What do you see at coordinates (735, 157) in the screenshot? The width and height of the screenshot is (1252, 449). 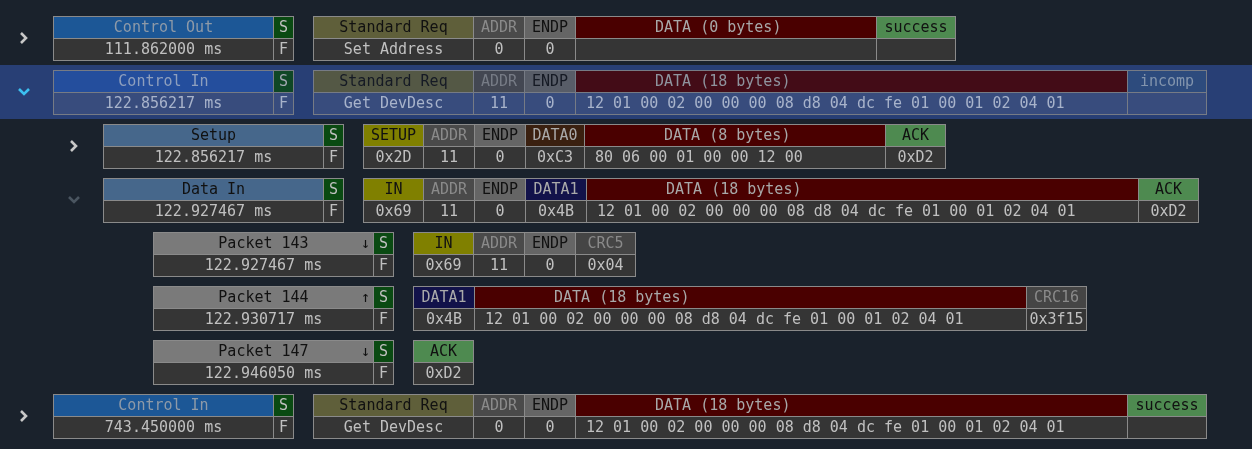 I see `field-value: 80 06 00 01 00 00 12 00` at bounding box center [735, 157].